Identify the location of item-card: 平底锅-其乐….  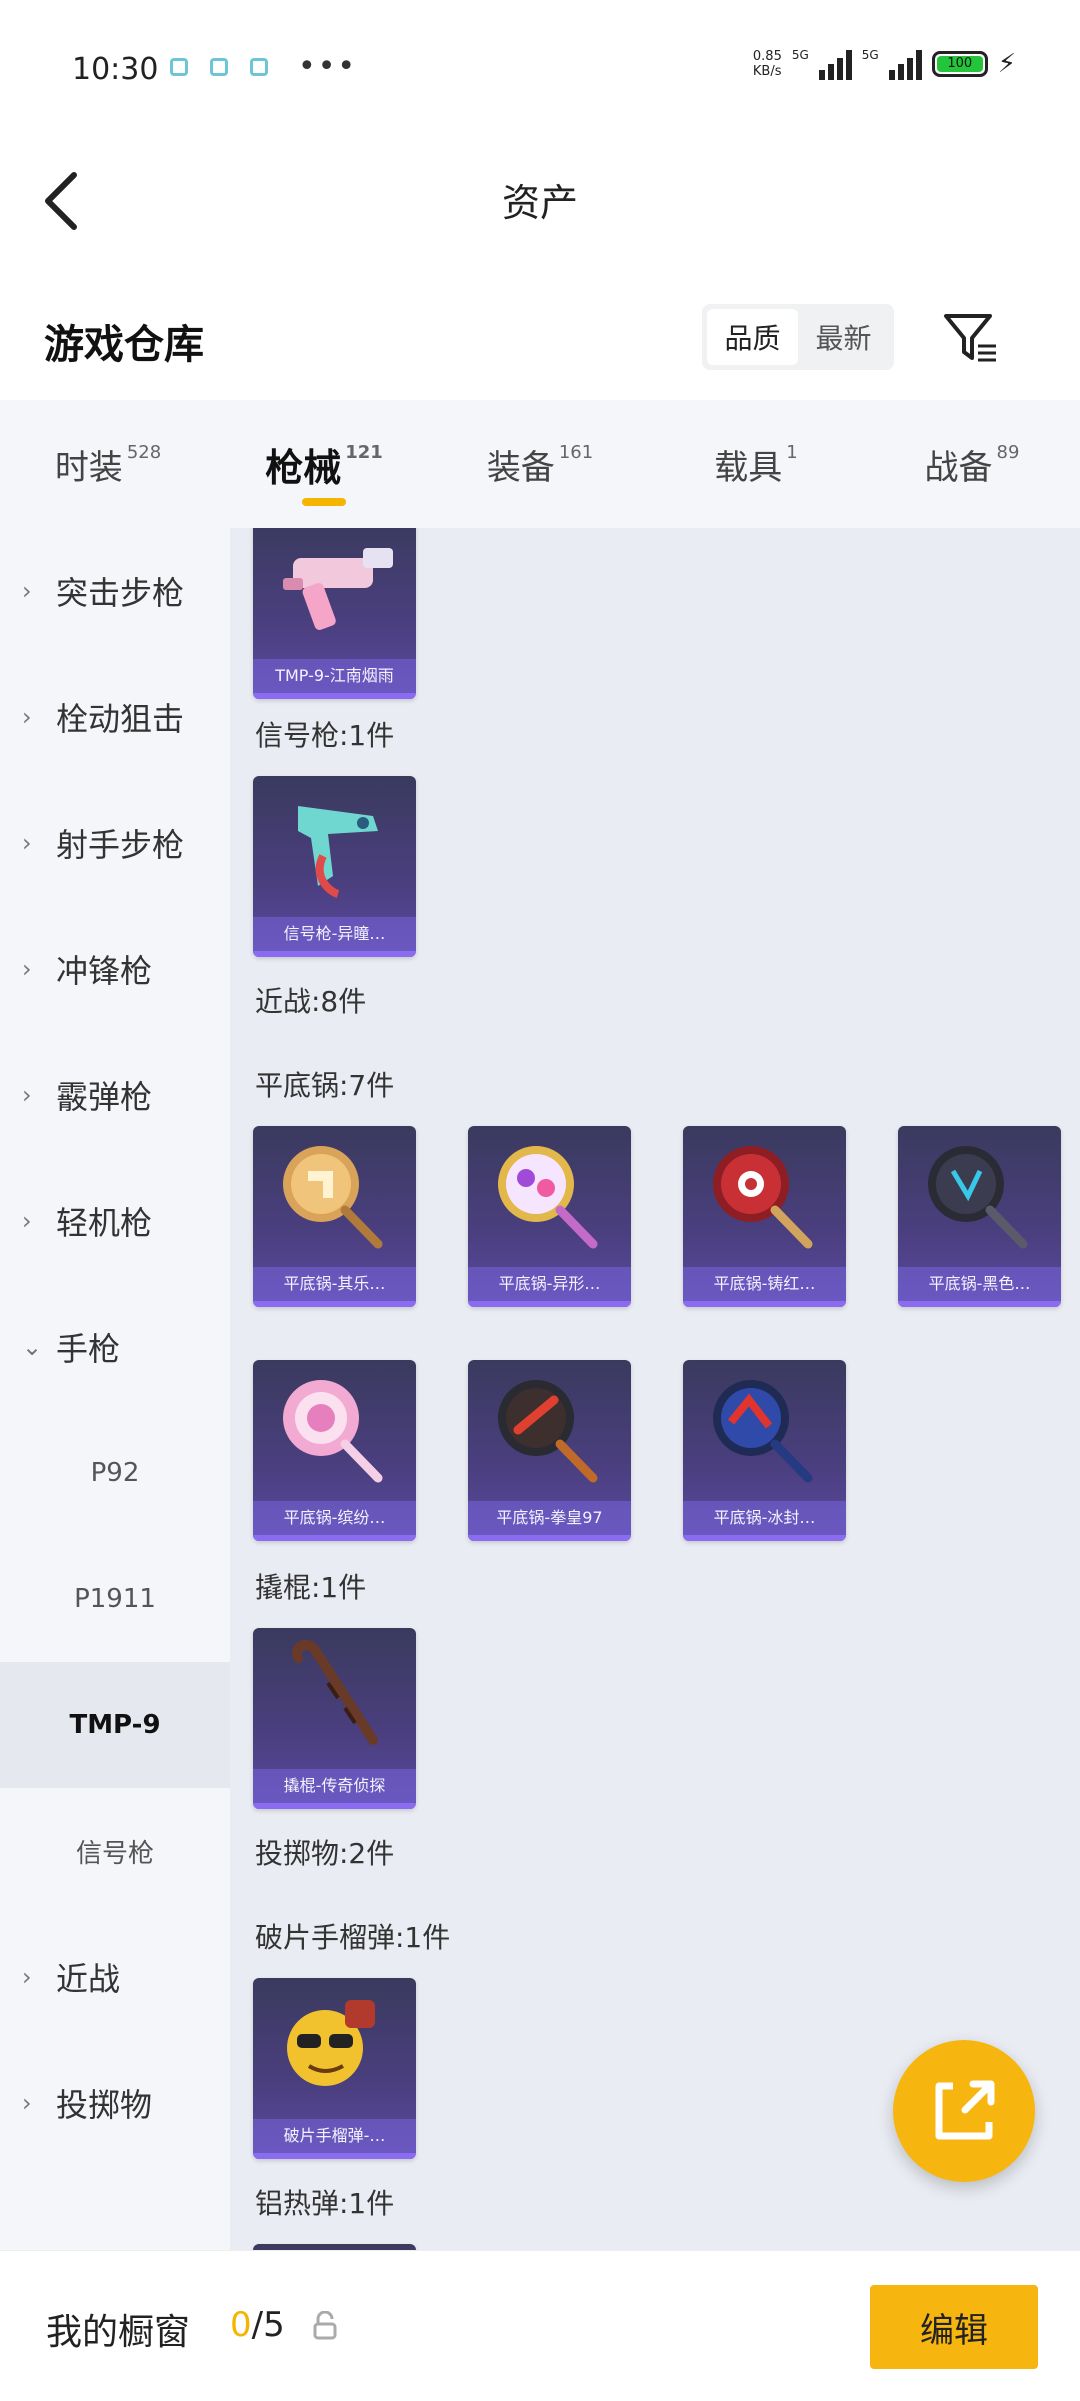
(334, 1216).